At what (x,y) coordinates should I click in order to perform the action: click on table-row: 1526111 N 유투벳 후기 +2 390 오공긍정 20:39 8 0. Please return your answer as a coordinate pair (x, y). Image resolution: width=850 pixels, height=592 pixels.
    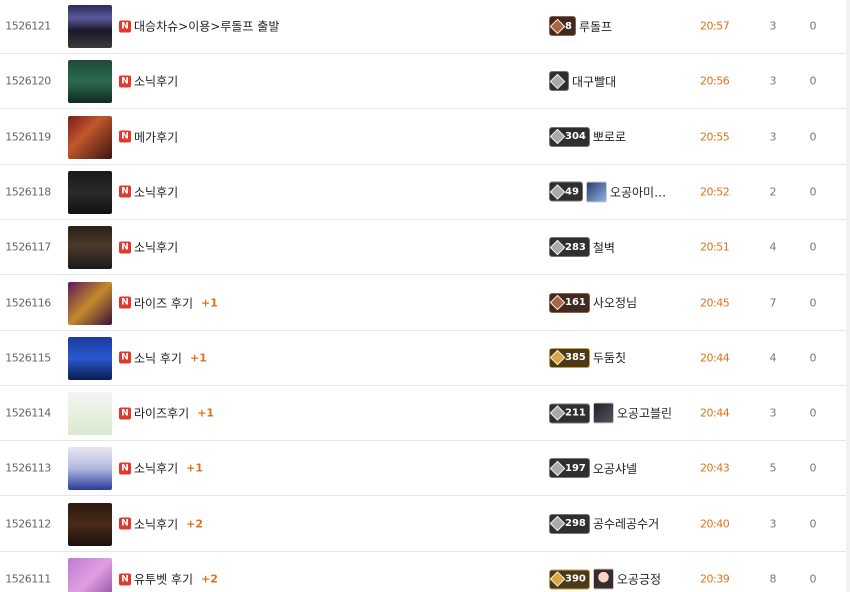
    Looking at the image, I should click on (425, 572).